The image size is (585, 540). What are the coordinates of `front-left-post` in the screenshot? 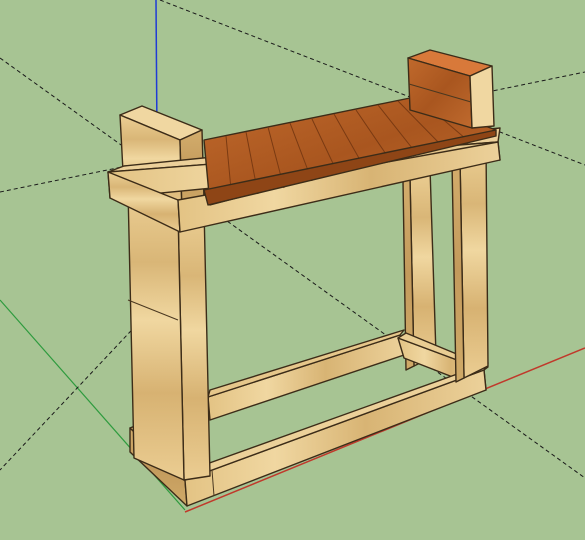 It's located at (169, 335).